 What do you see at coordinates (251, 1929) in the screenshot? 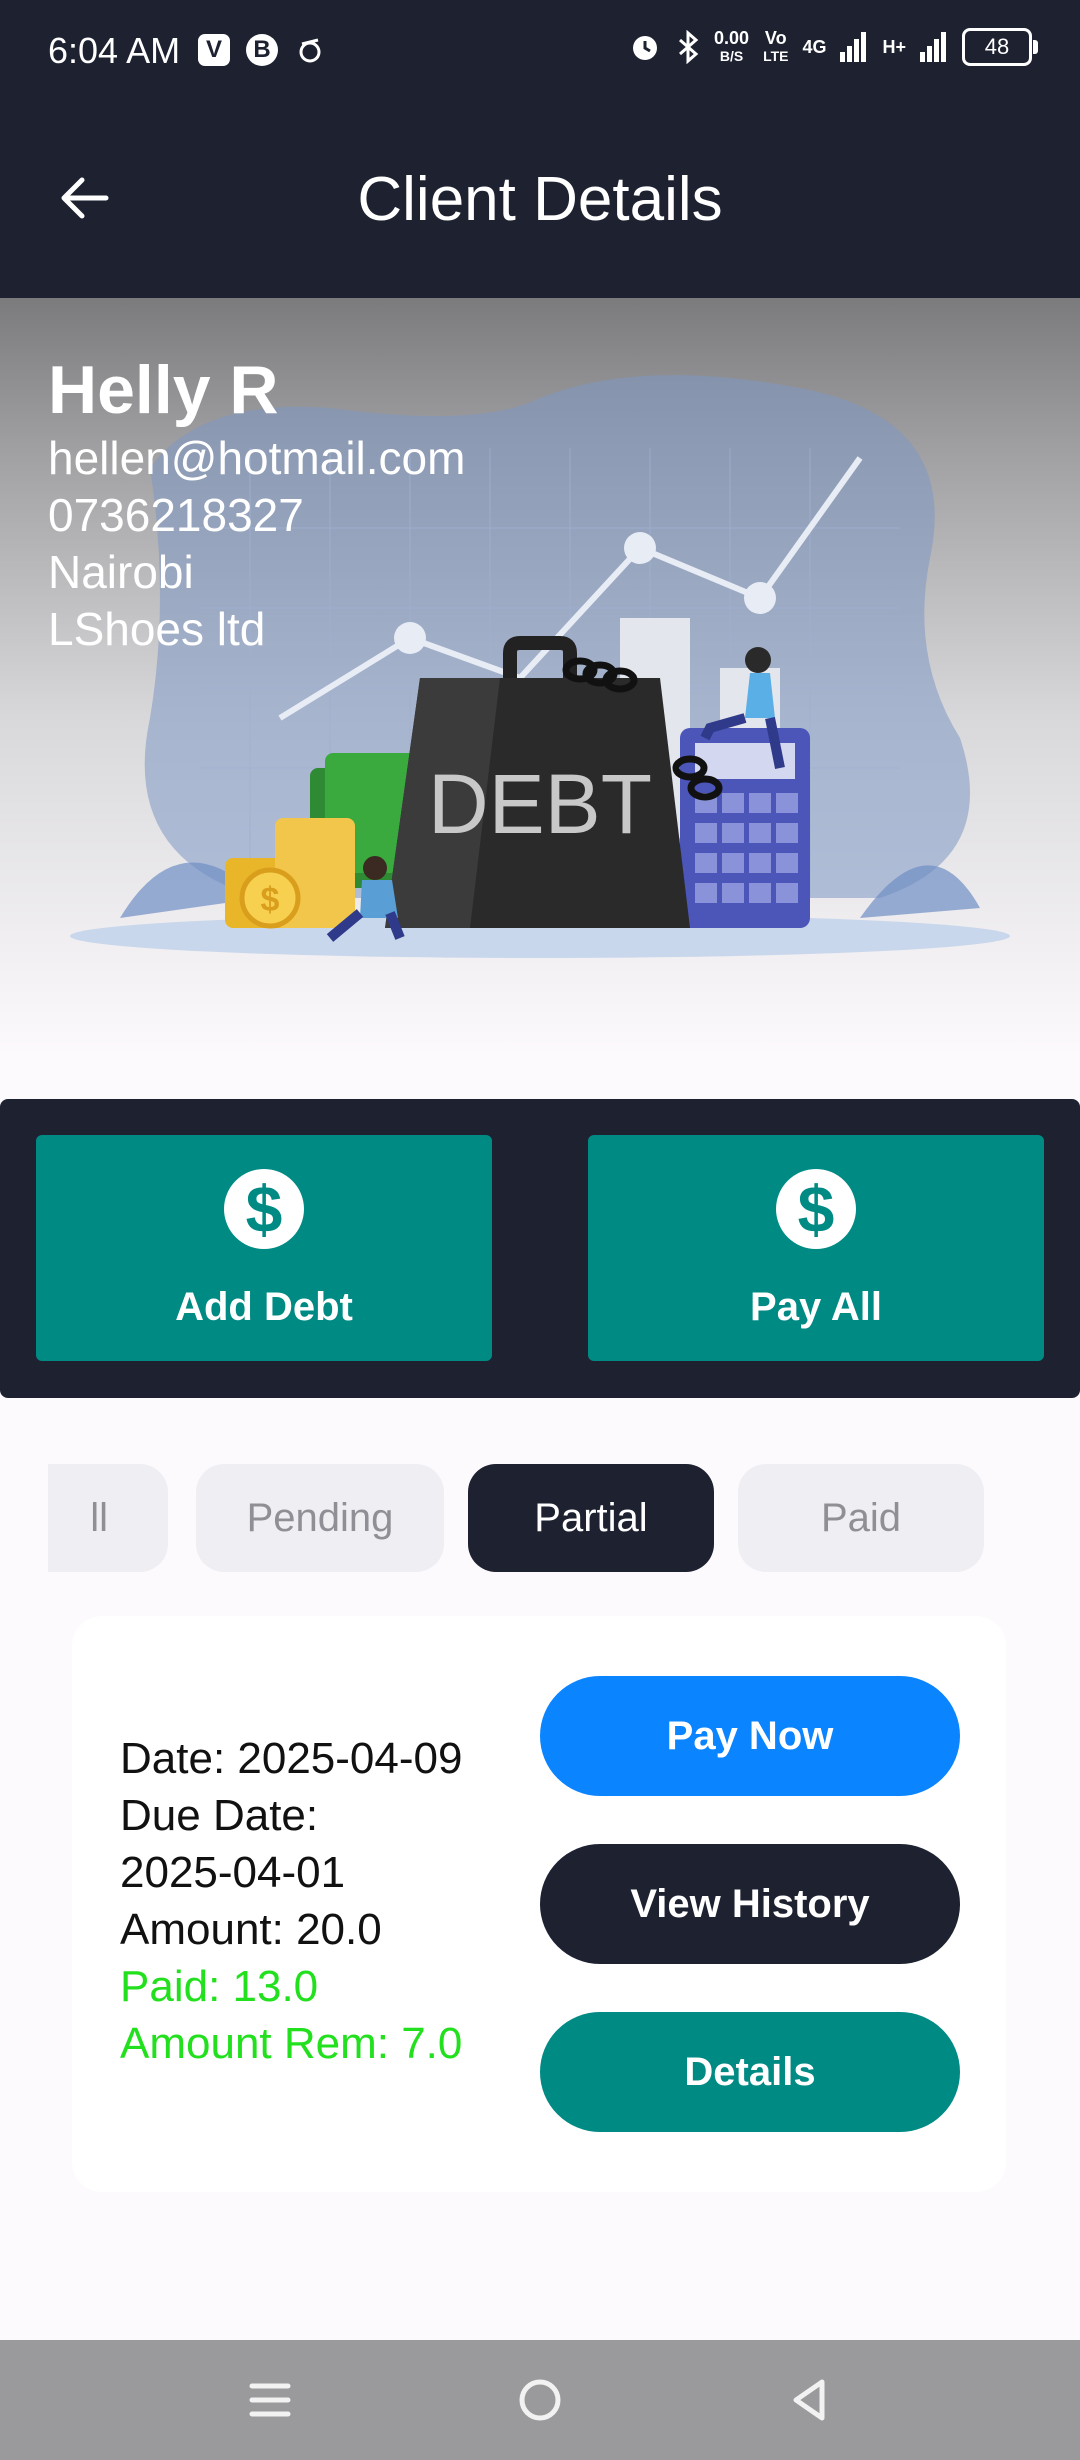
I see `debt-amount: Amount: 20.0` at bounding box center [251, 1929].